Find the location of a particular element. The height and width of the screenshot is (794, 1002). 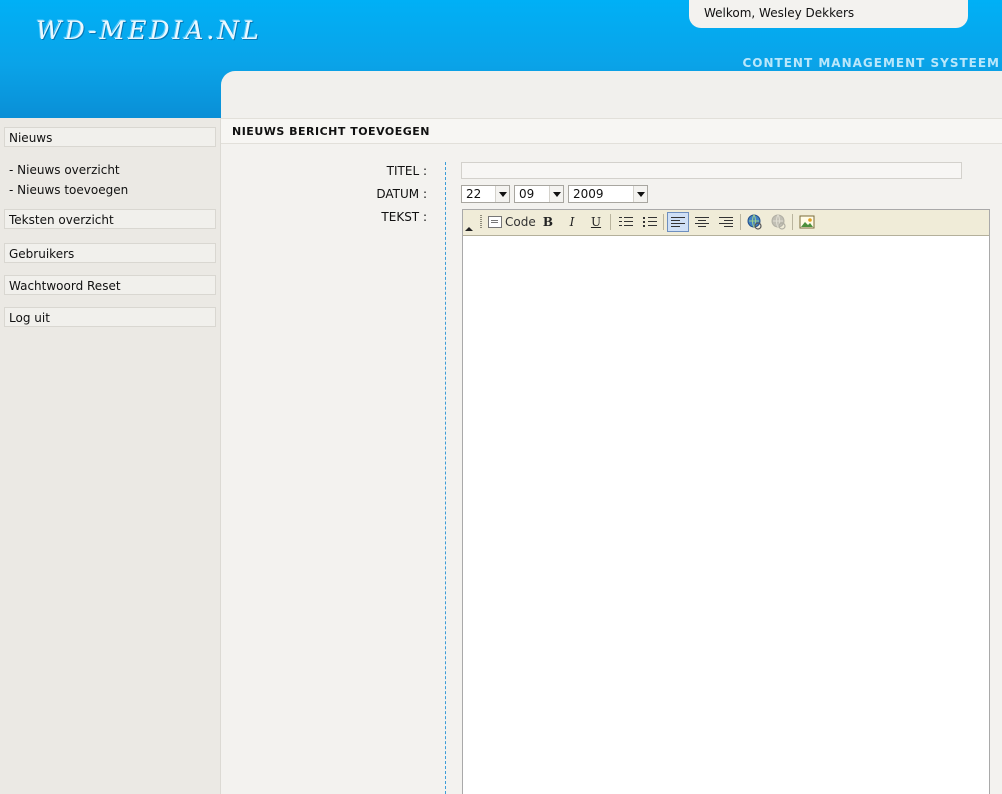

sidebar-subitem-nieuws-toevoegen: - Nieuws toevoegen is located at coordinates (68, 190).